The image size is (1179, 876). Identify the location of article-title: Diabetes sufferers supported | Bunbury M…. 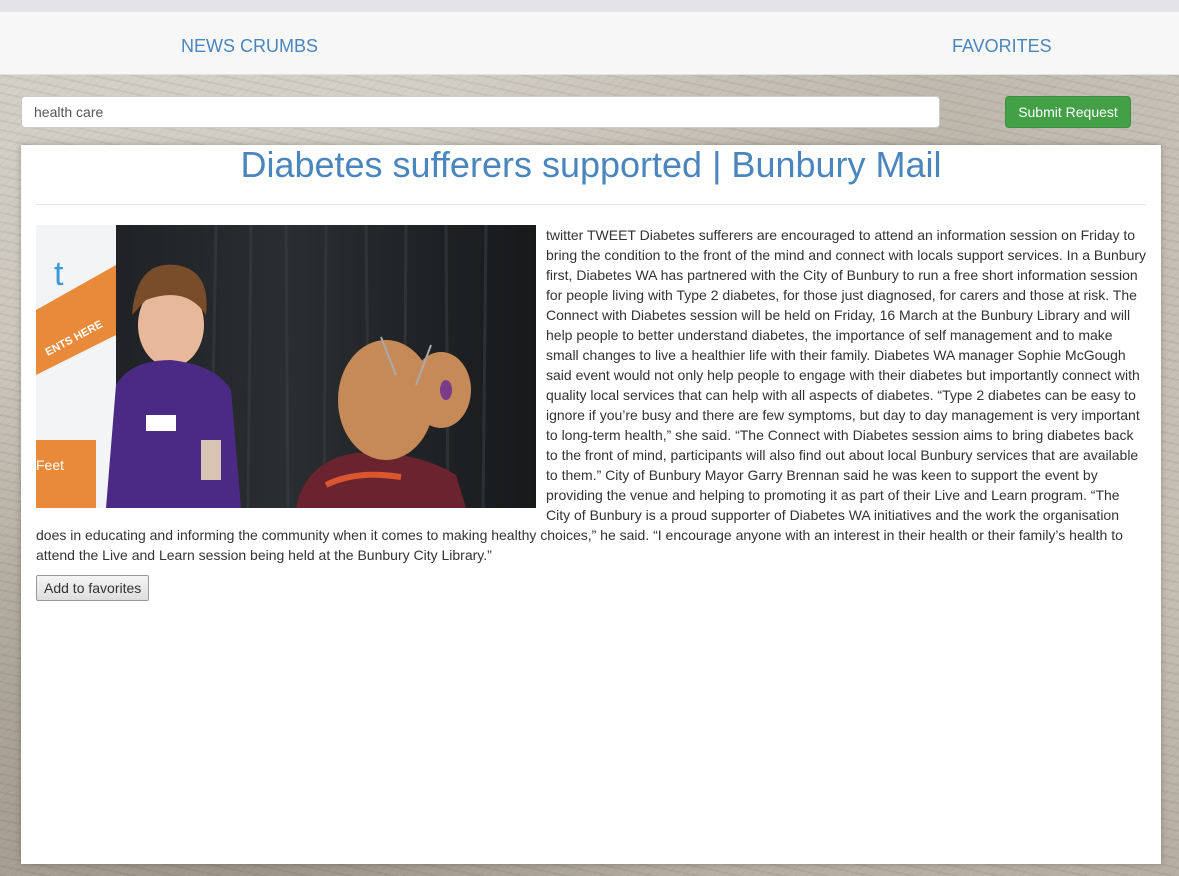
(591, 164).